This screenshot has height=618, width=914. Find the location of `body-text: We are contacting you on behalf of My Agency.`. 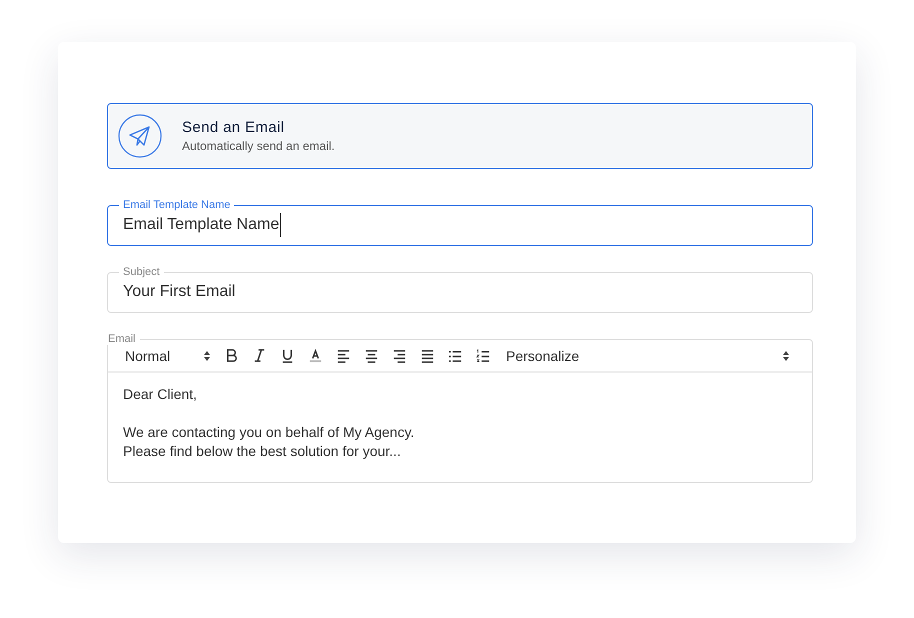

body-text: We are contacting you on behalf of My Agency. is located at coordinates (269, 432).